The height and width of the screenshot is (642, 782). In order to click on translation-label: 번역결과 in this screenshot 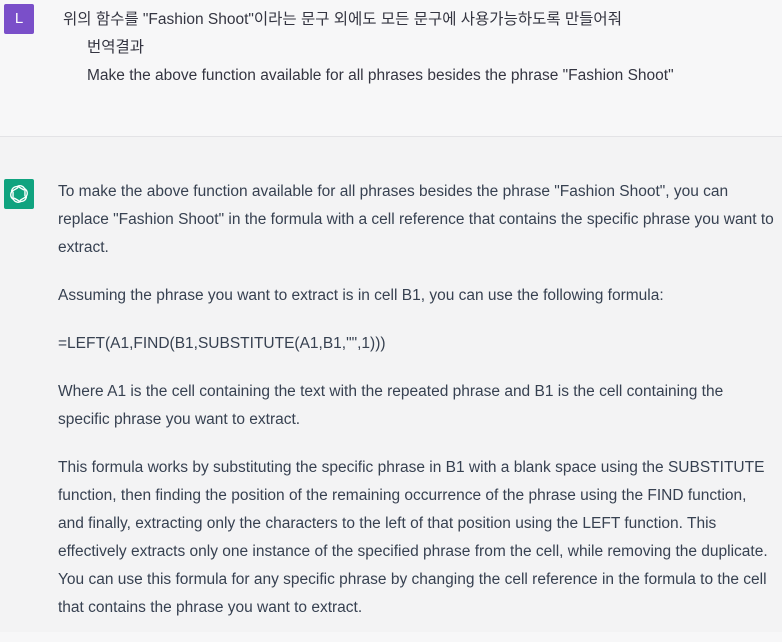, I will do `click(116, 47)`.